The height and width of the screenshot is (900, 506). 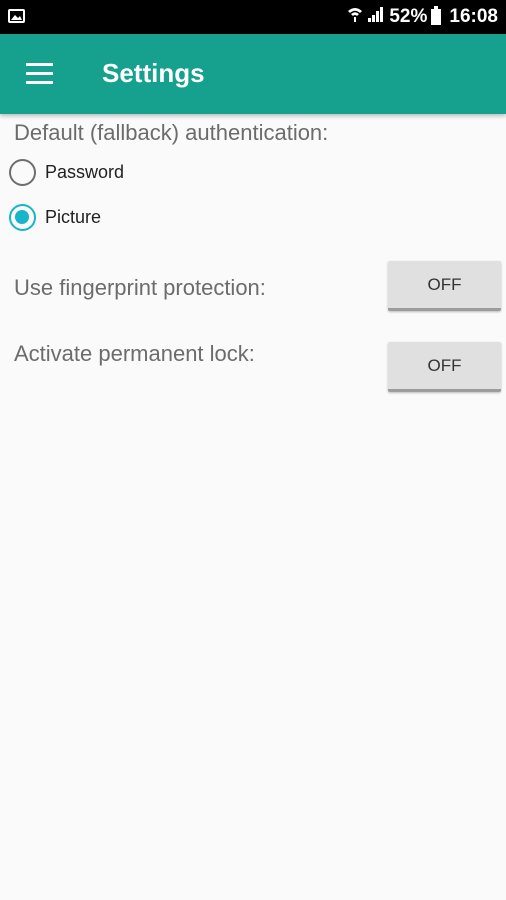 I want to click on permanent-lock-label: Activate permanent lock:, so click(x=134, y=353).